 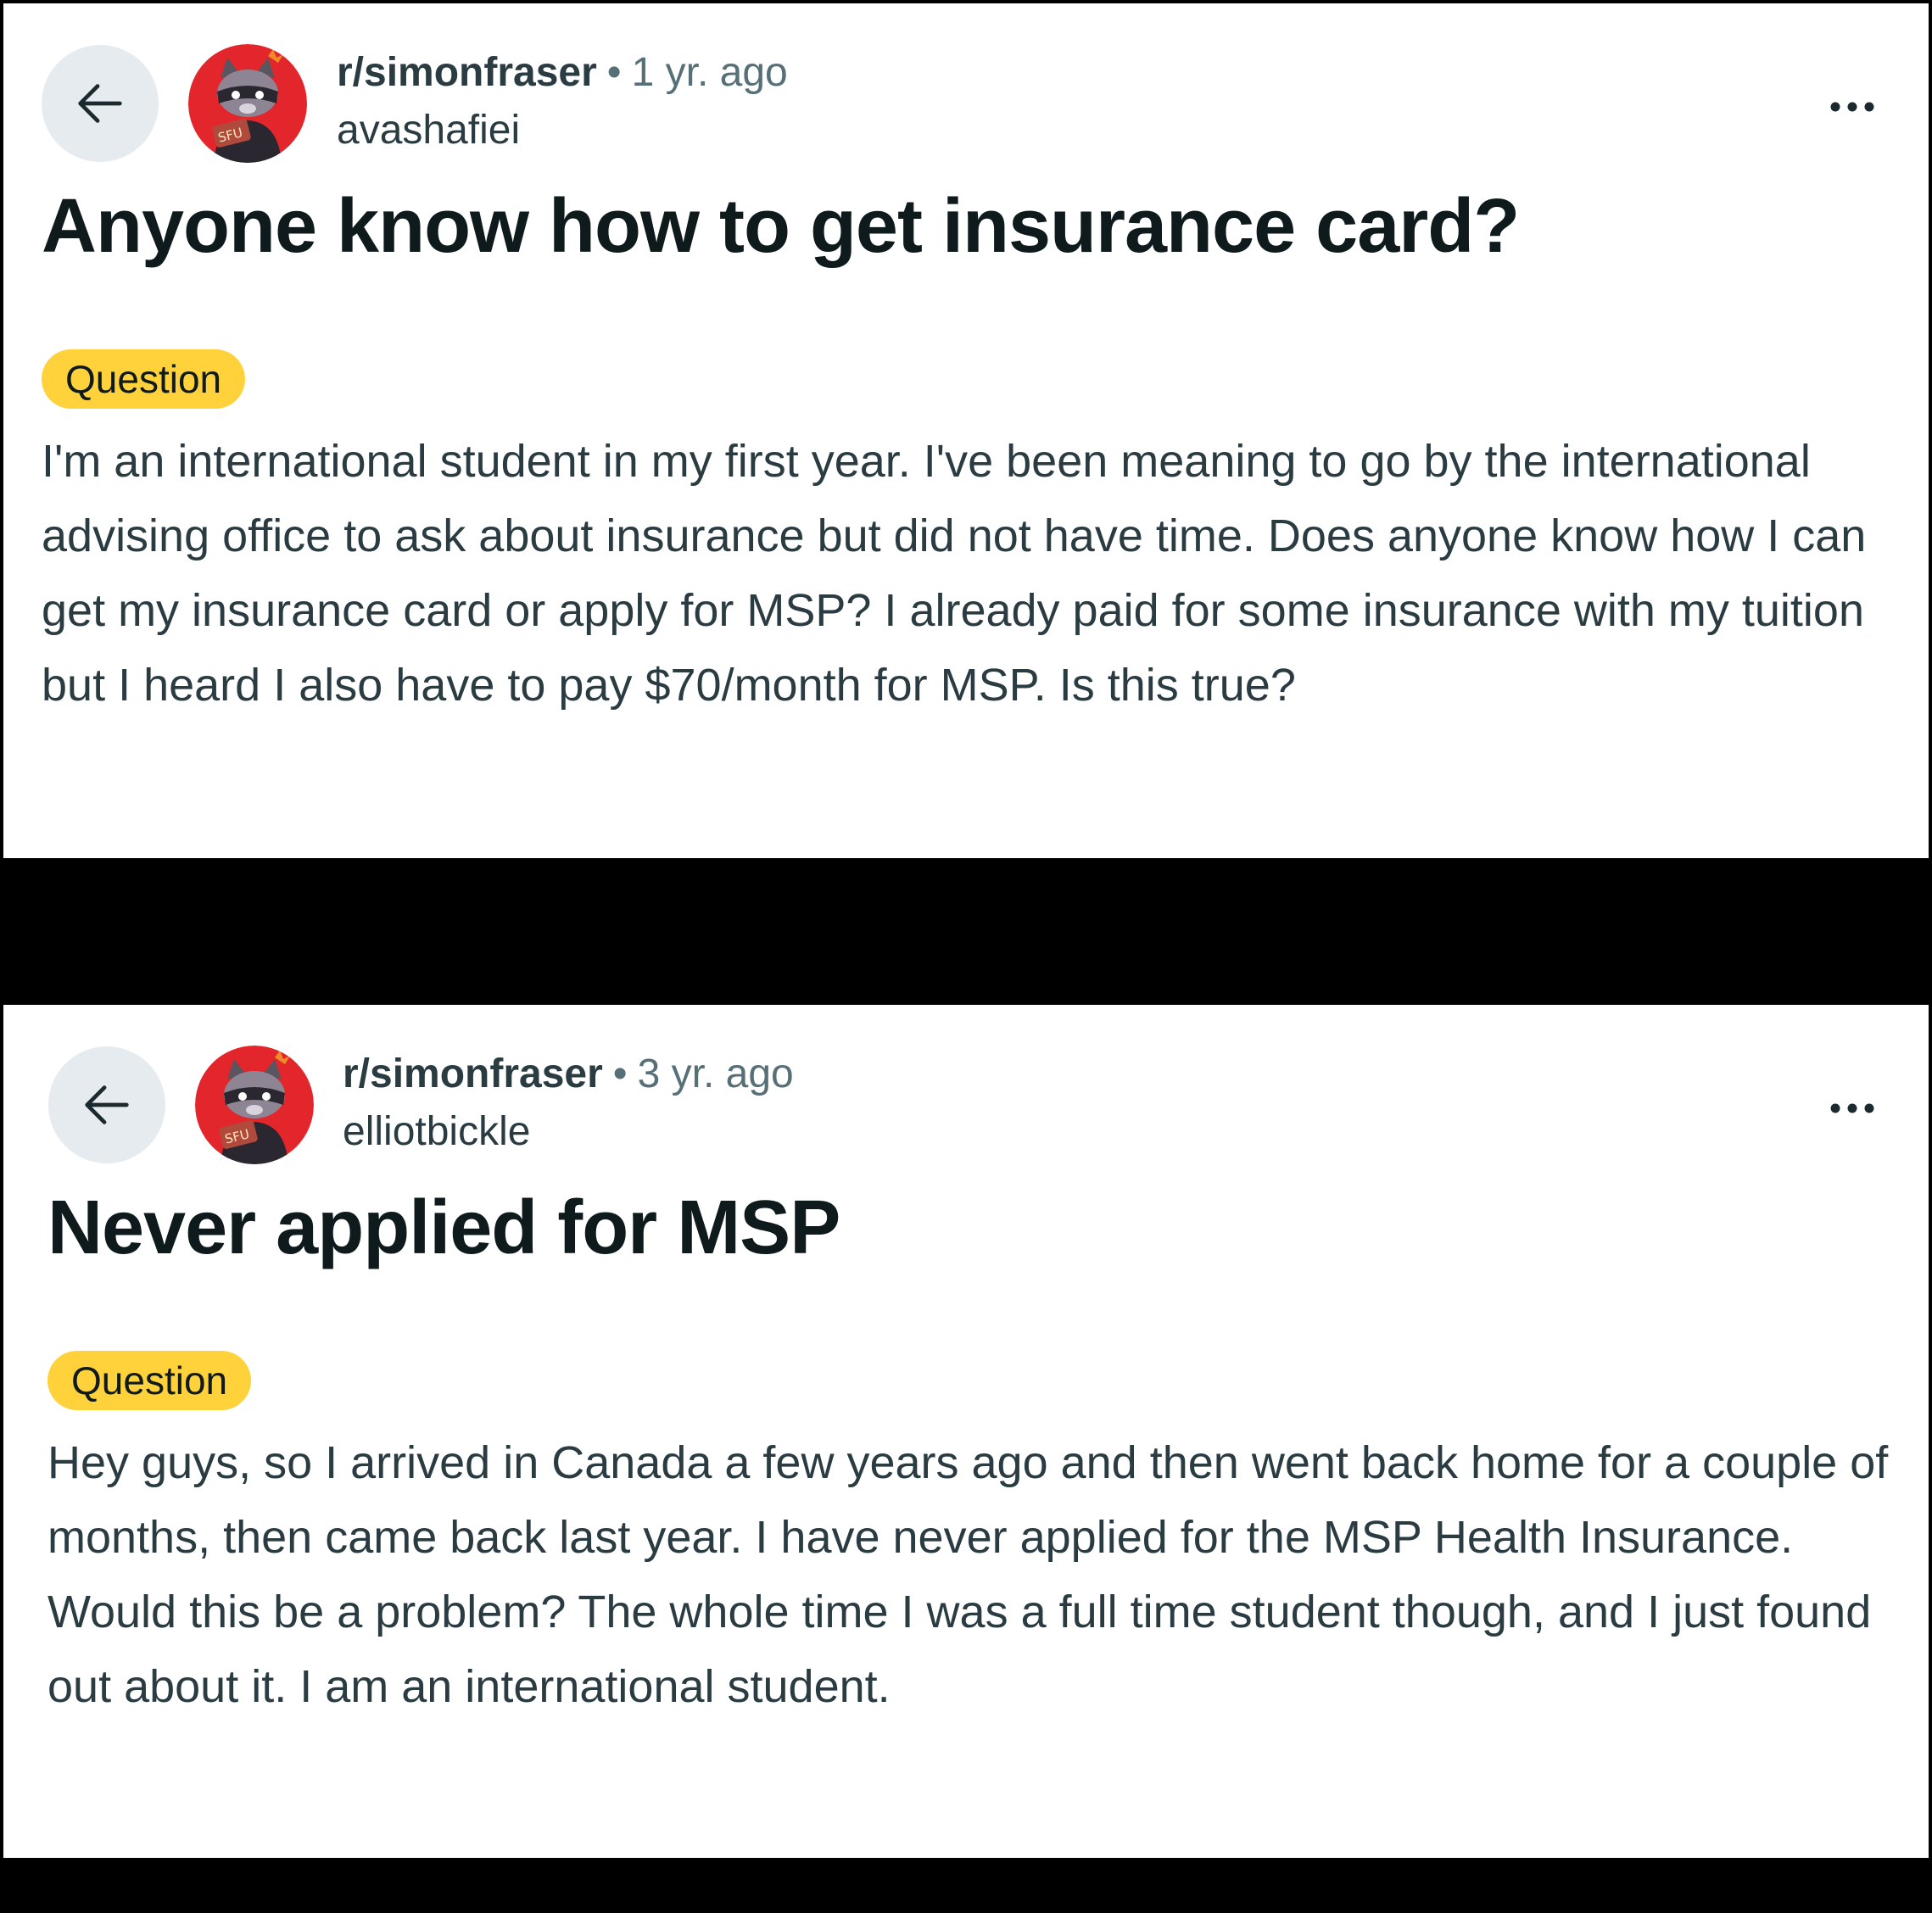 I want to click on author-link: elliotbickle, so click(x=568, y=1132).